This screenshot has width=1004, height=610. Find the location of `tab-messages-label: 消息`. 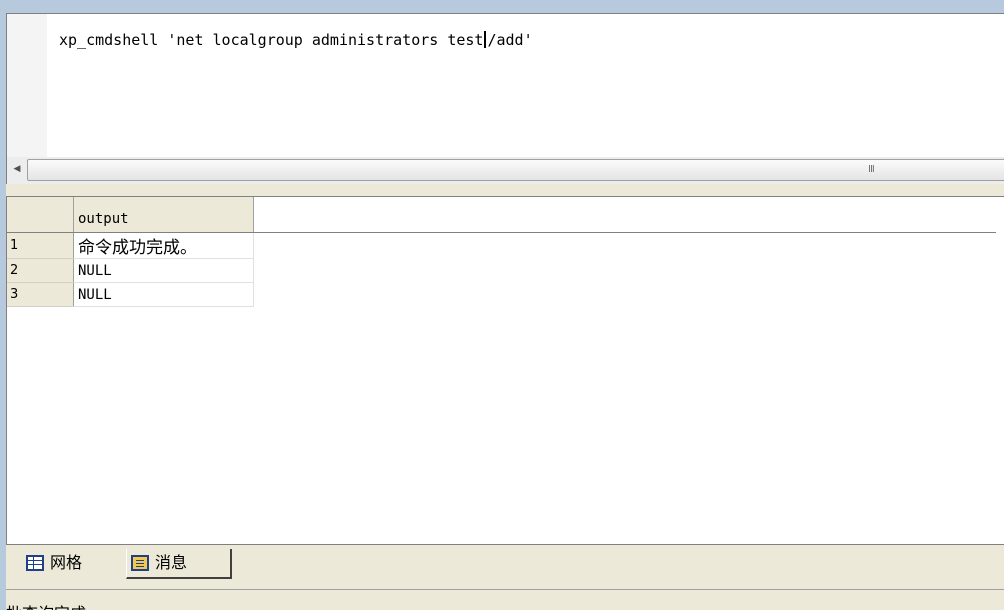

tab-messages-label: 消息 is located at coordinates (171, 562).